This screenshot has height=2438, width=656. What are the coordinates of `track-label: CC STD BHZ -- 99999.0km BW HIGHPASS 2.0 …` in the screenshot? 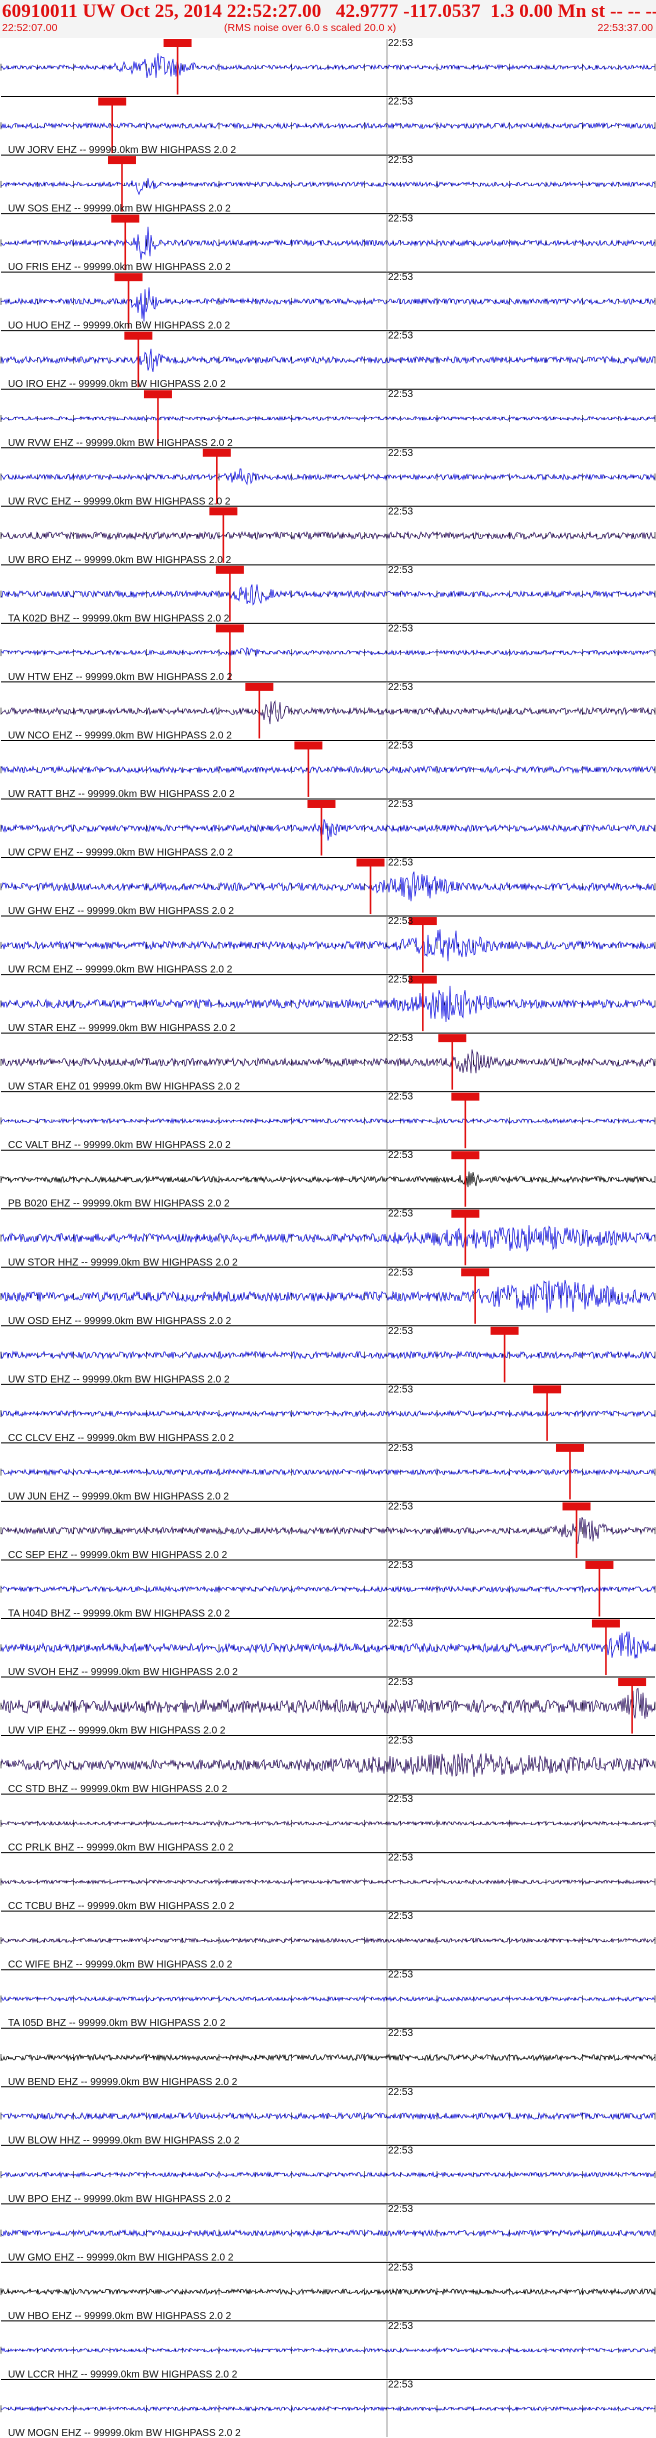 It's located at (118, 1789).